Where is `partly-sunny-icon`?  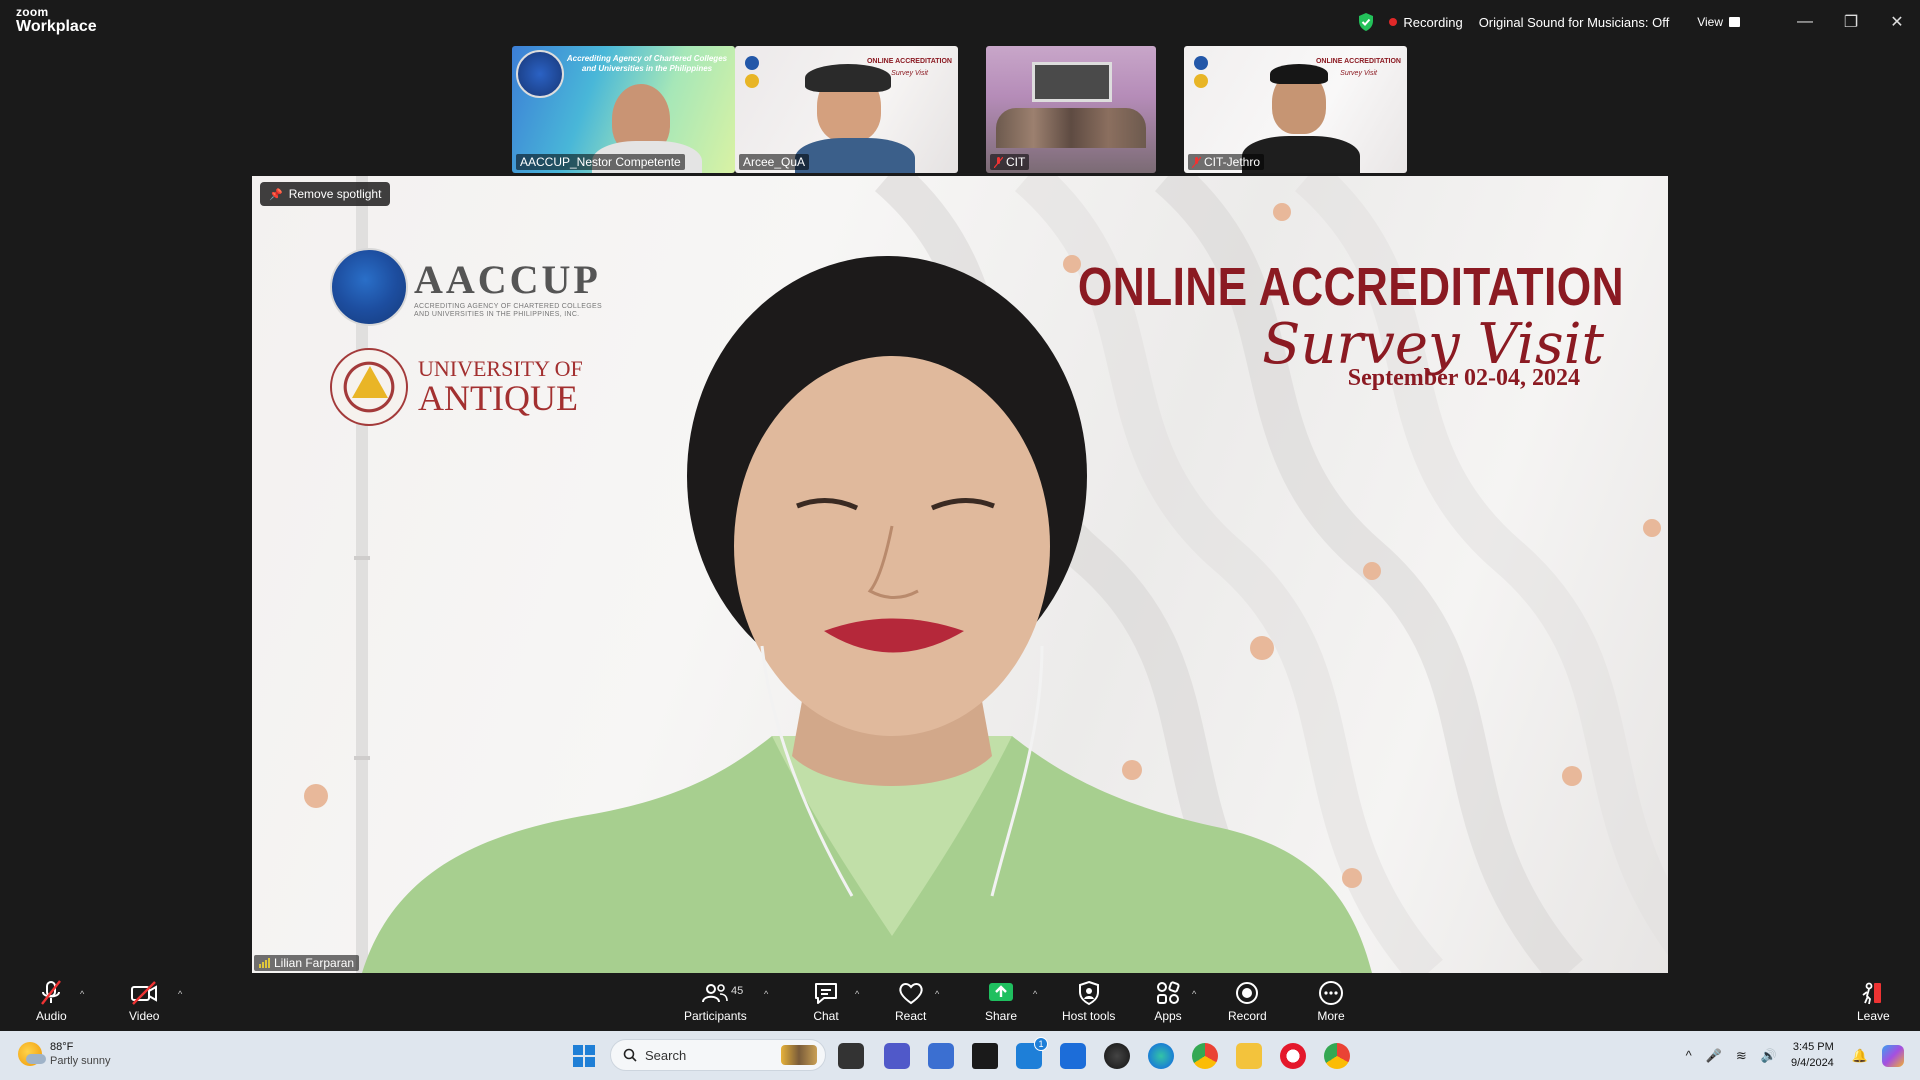 partly-sunny-icon is located at coordinates (32, 1054).